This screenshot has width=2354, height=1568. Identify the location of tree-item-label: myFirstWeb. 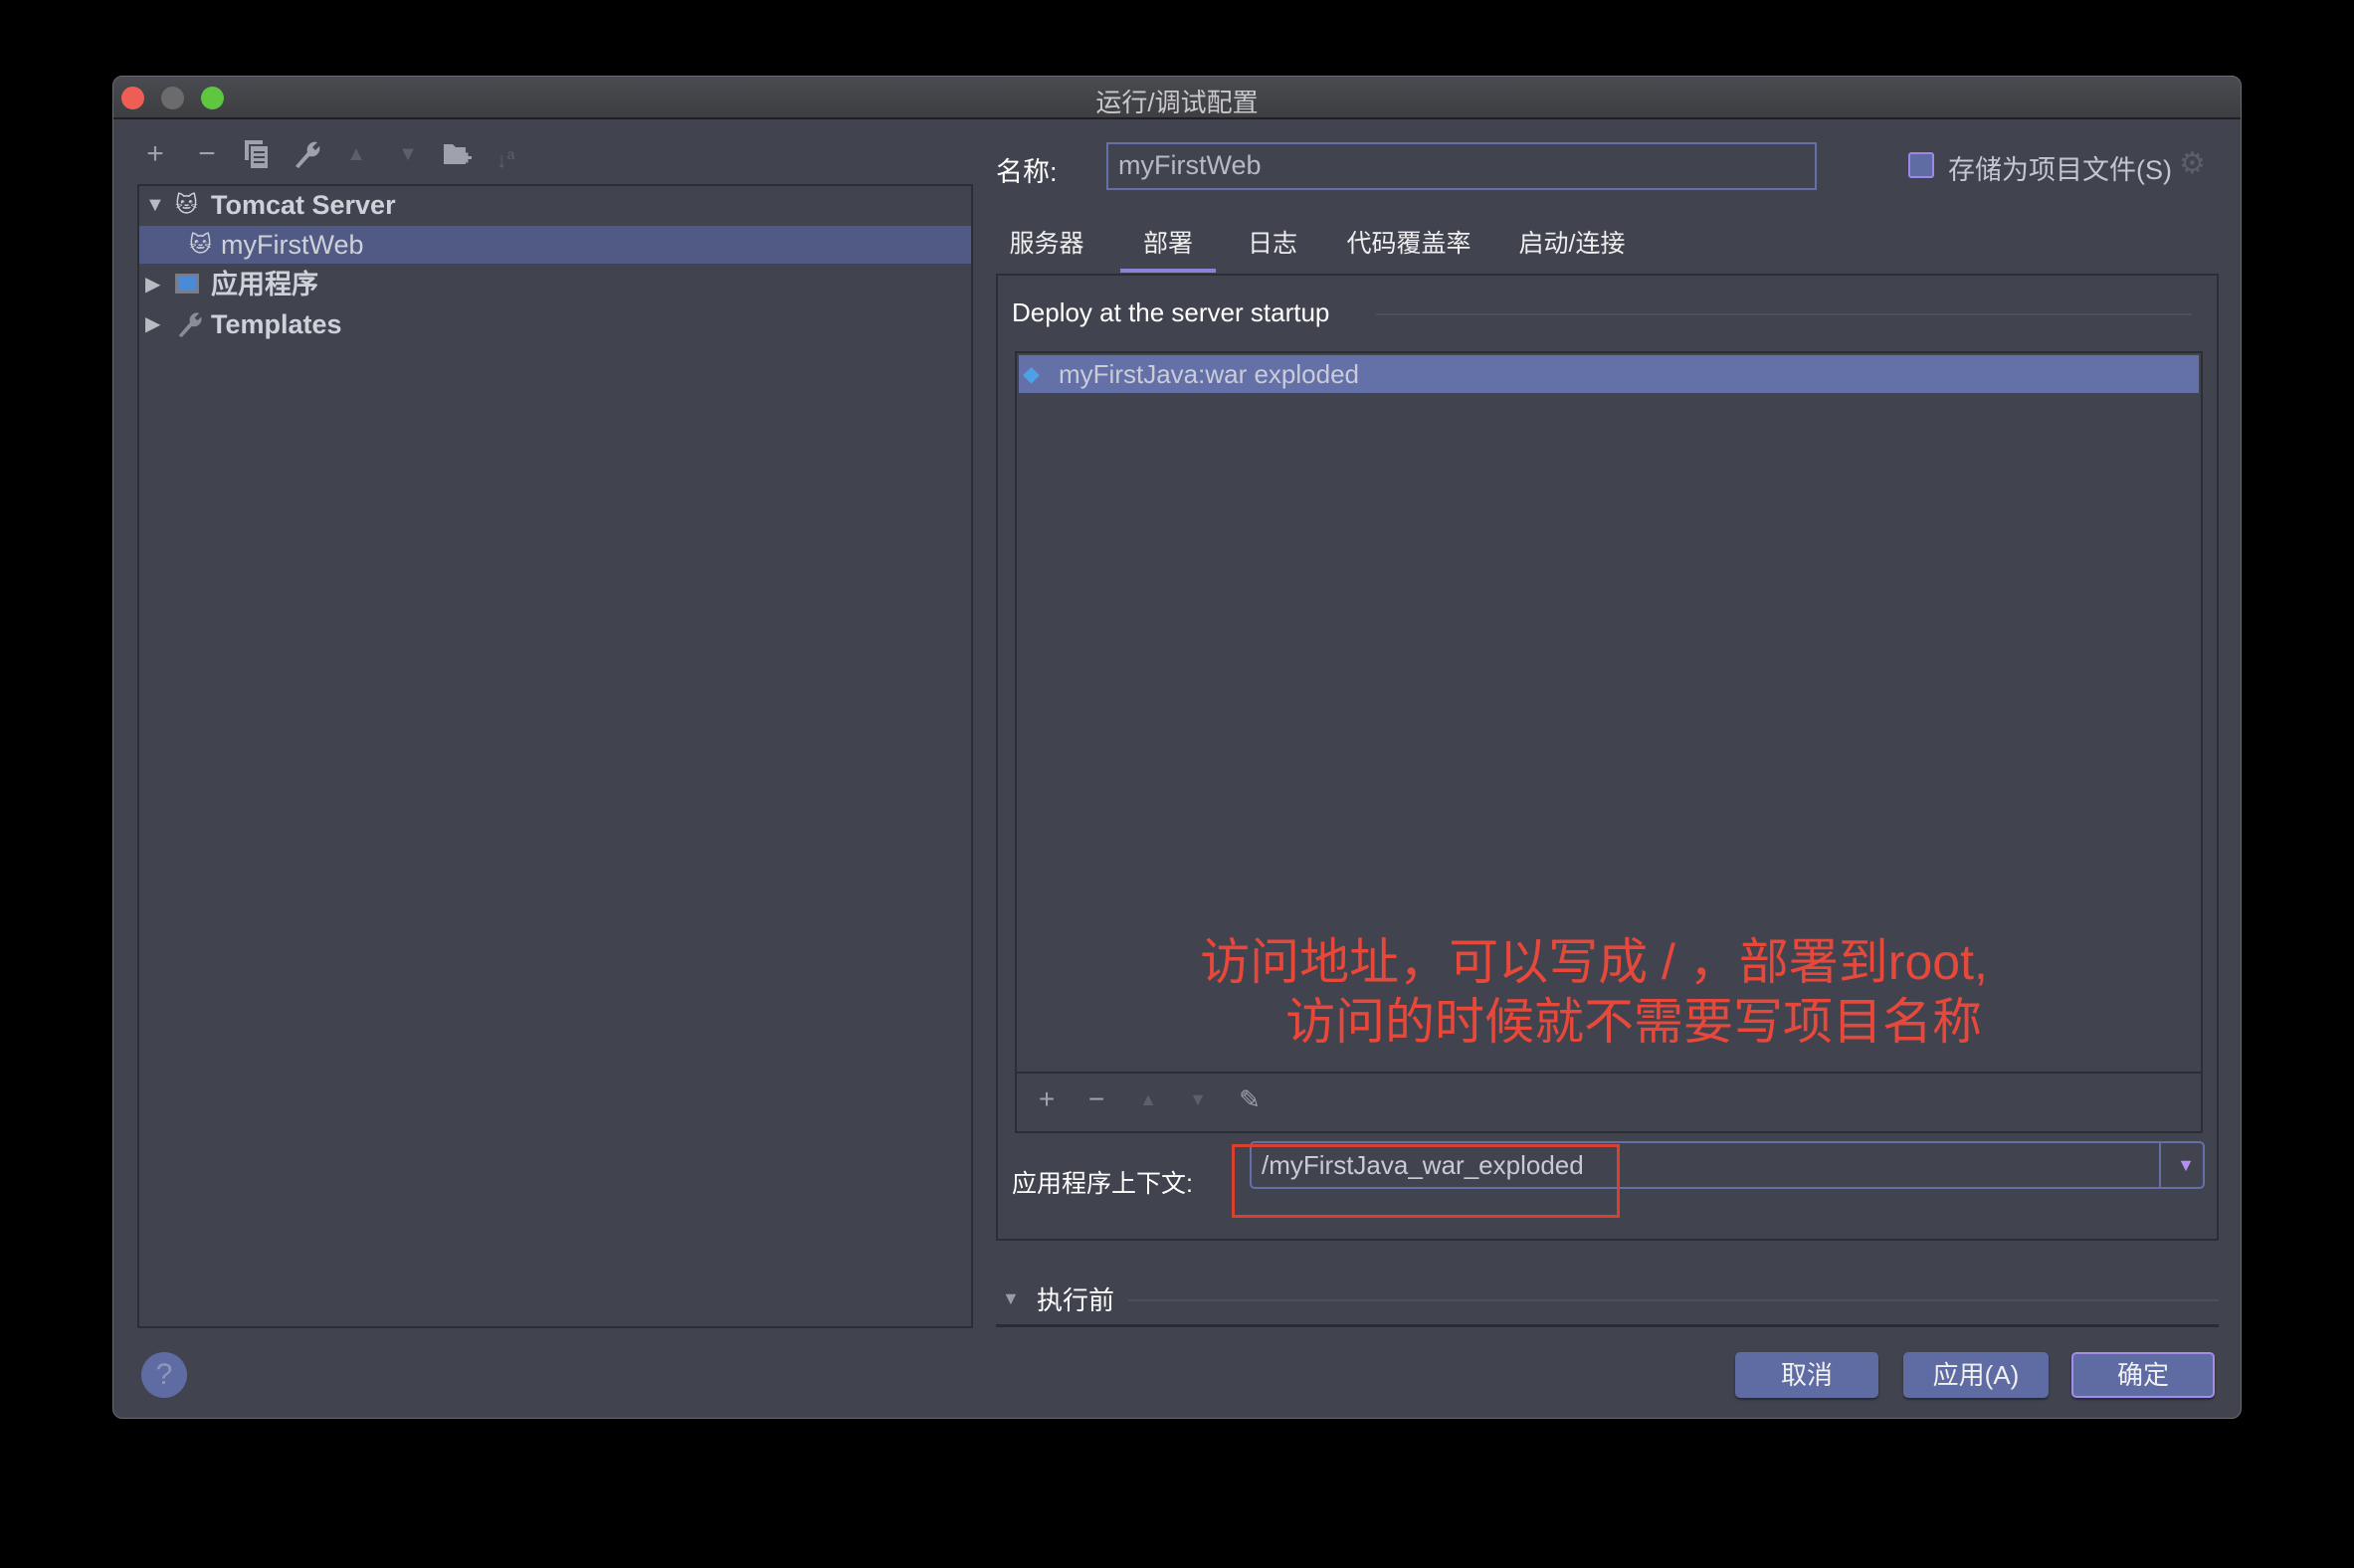
(292, 245).